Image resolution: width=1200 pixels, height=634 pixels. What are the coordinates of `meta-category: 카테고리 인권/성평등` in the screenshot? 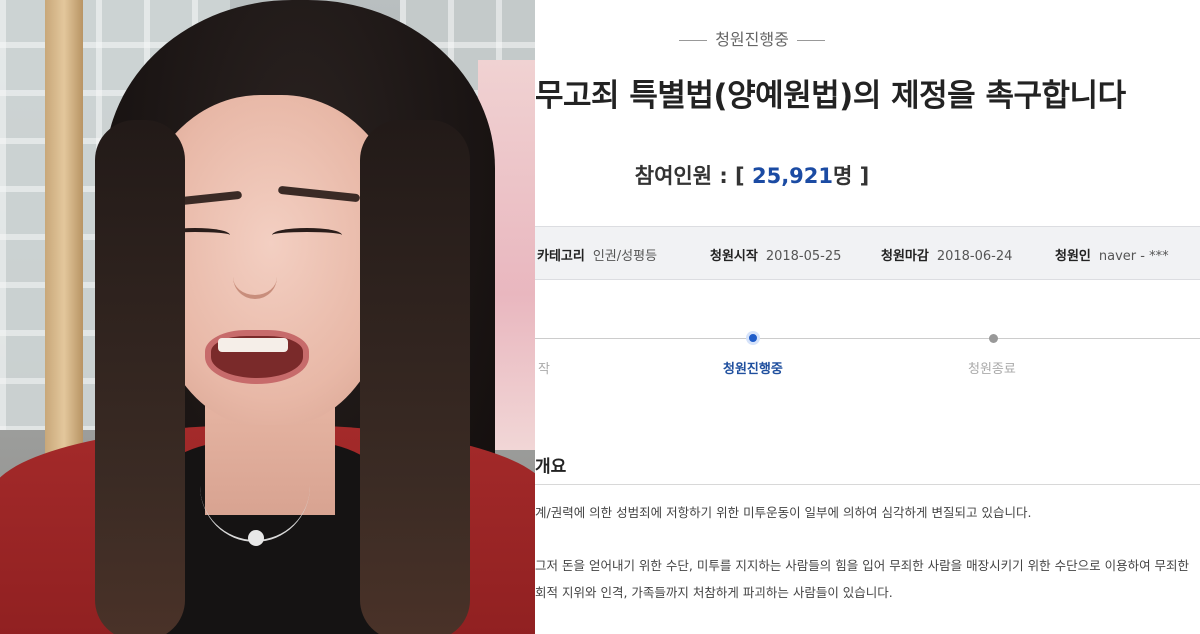 It's located at (597, 254).